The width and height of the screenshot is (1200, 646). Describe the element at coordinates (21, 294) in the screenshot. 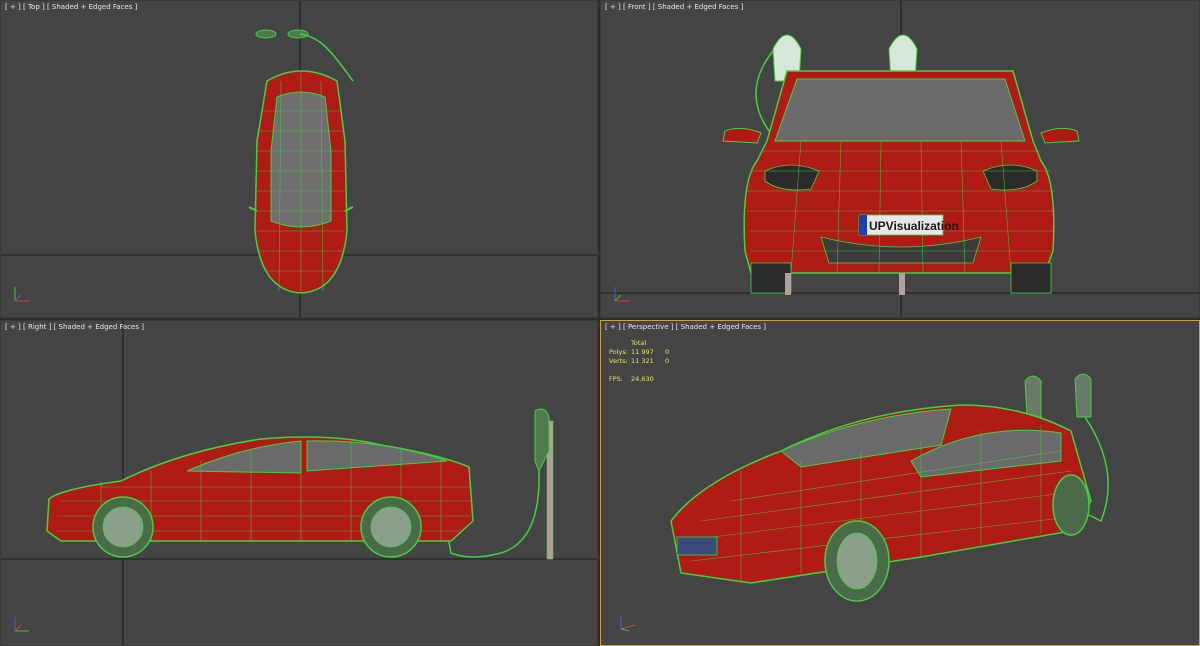

I see `axis-gizmo-top` at that location.